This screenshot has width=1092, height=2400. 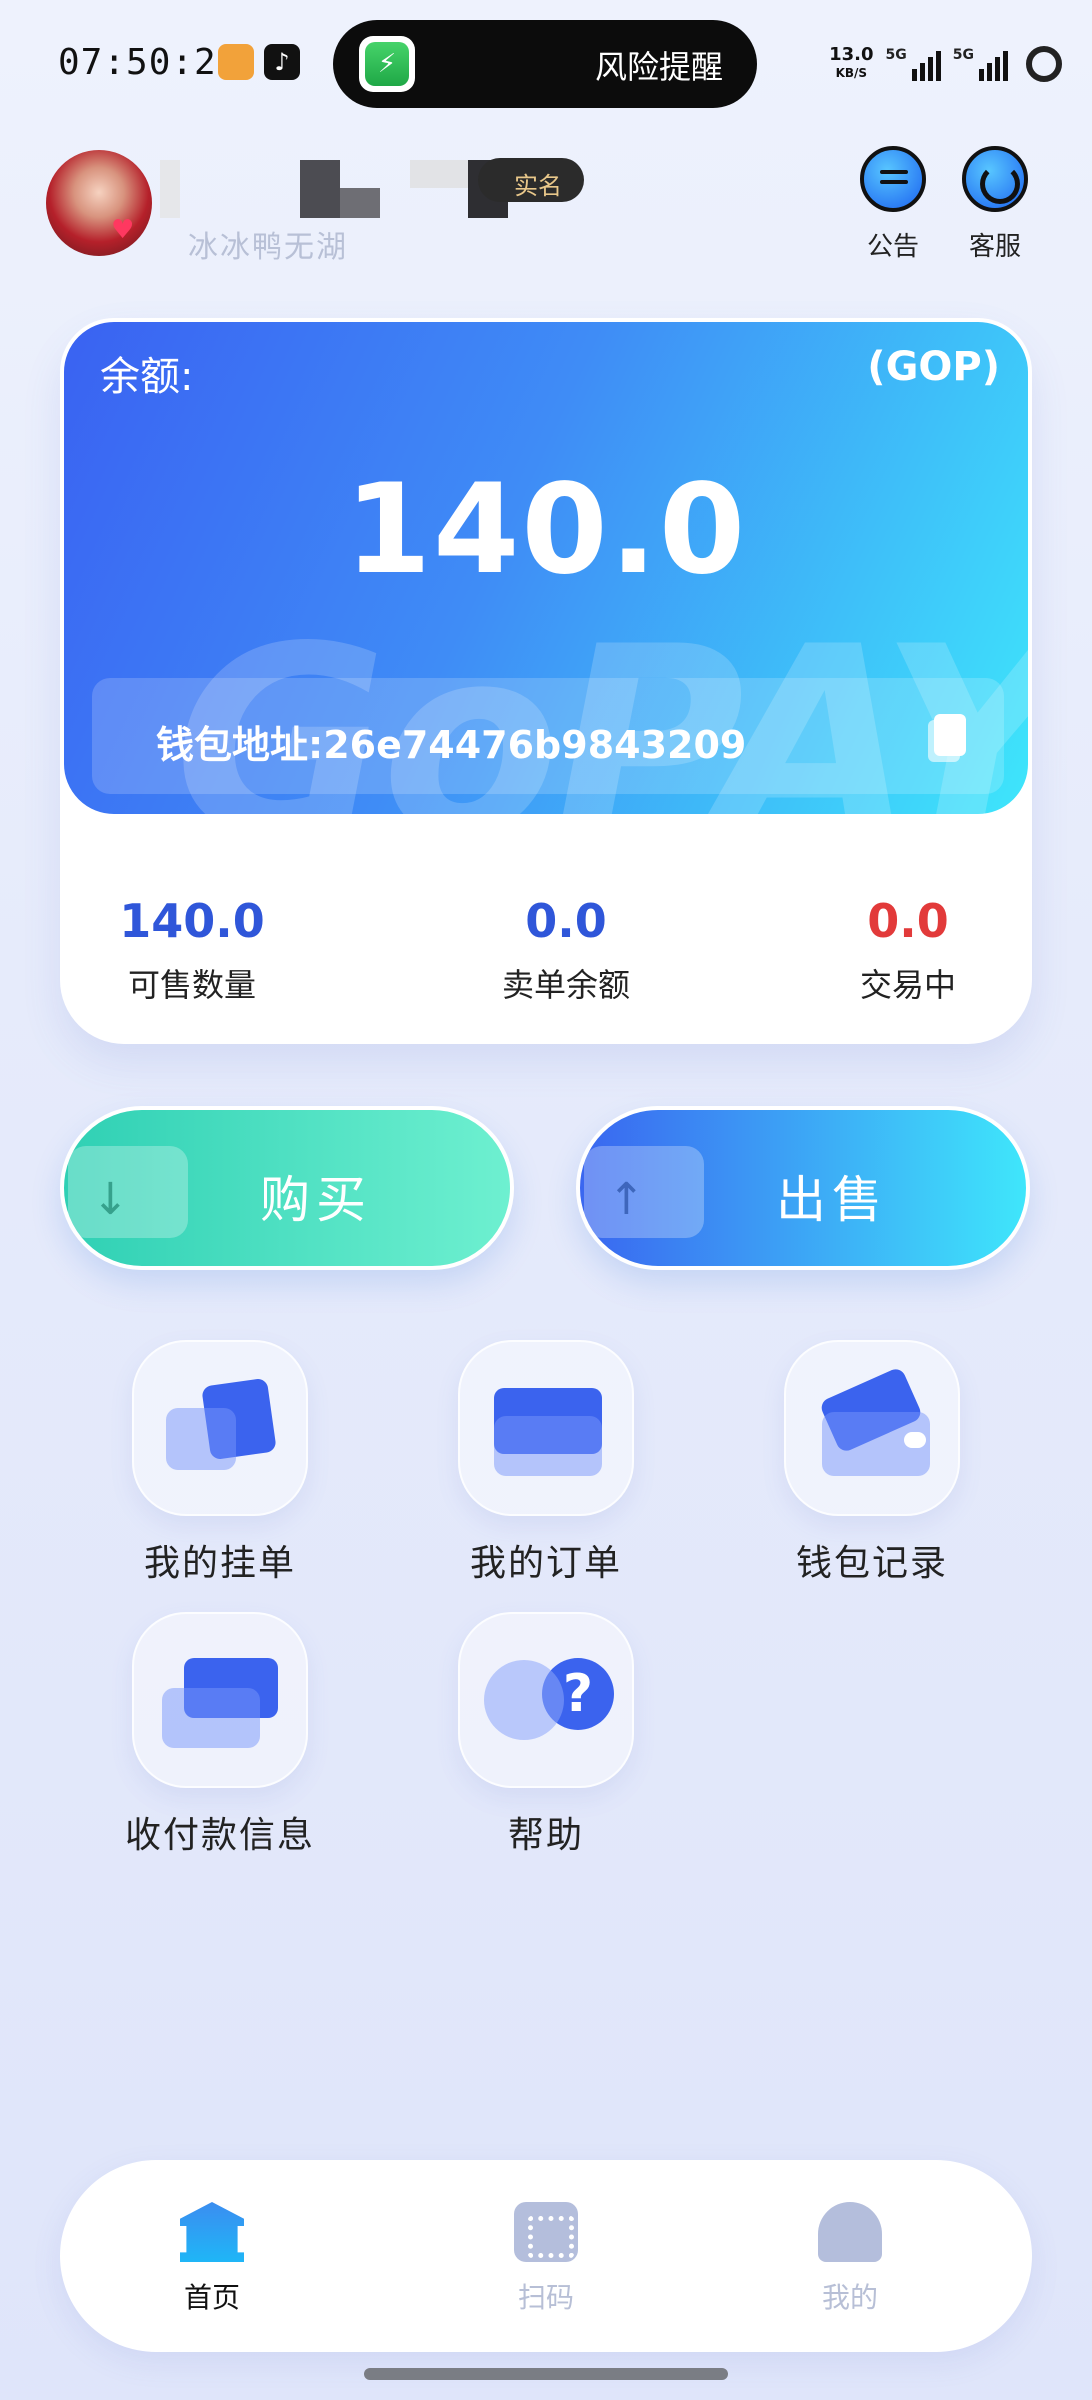 I want to click on wallet-address: 钱包地址:26e74476b9843209, so click(x=451, y=741).